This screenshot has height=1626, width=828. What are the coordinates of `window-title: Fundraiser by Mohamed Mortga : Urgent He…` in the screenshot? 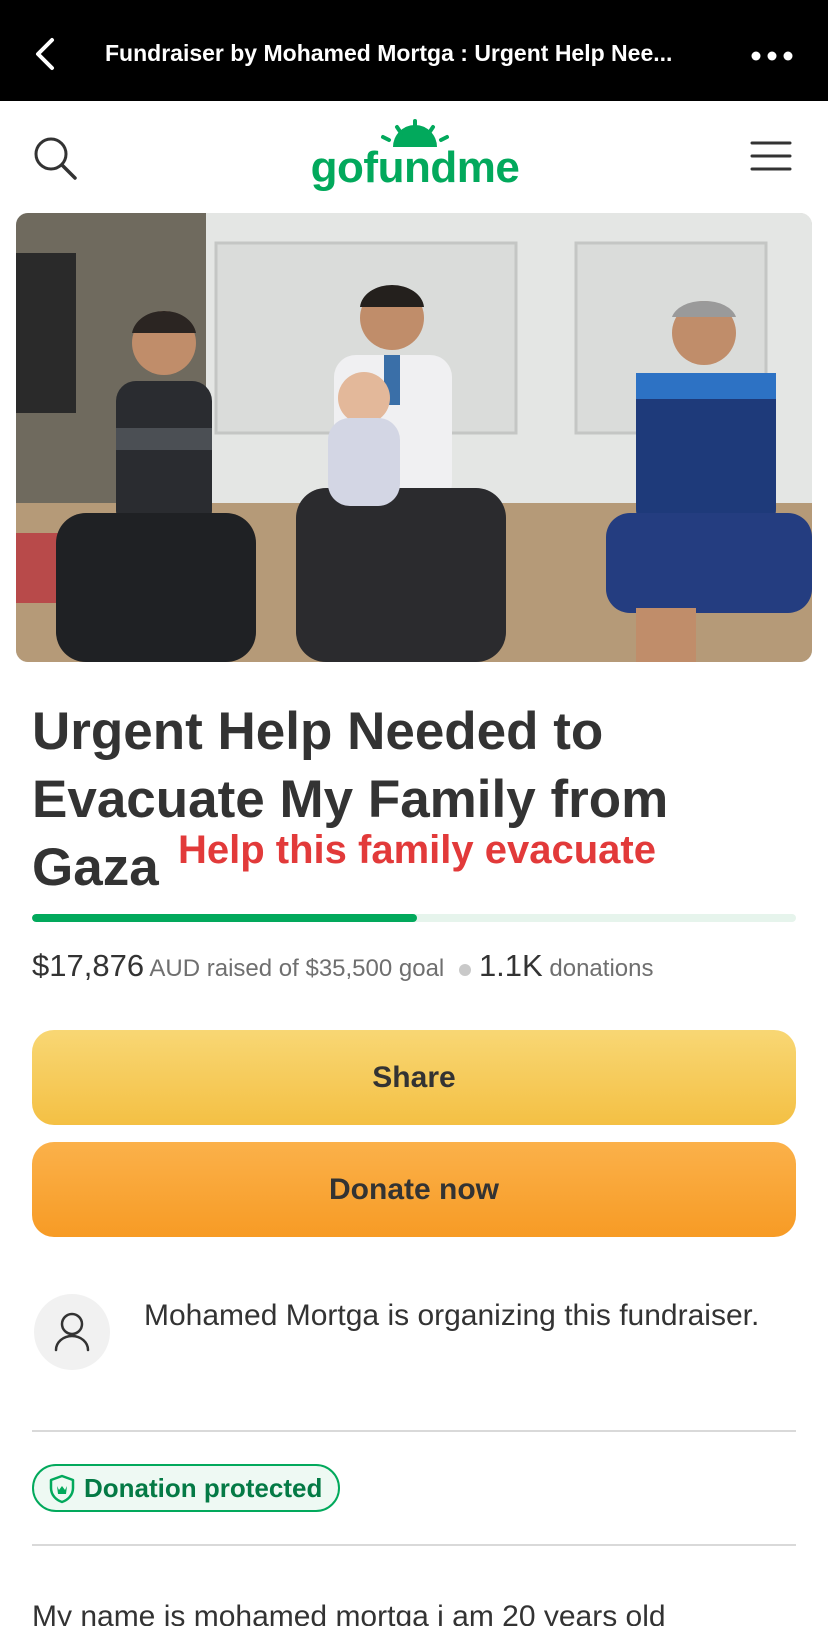 It's located at (389, 53).